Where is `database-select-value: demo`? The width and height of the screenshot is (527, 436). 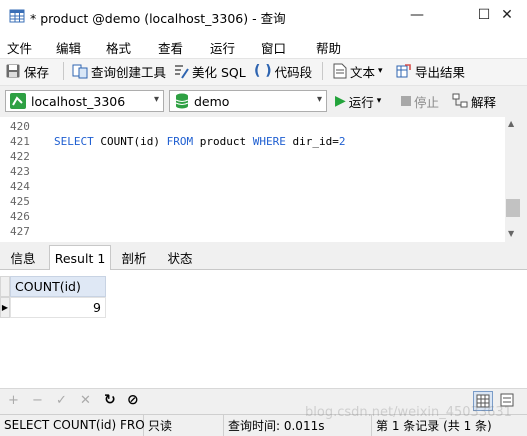
database-select-value: demo is located at coordinates (212, 101).